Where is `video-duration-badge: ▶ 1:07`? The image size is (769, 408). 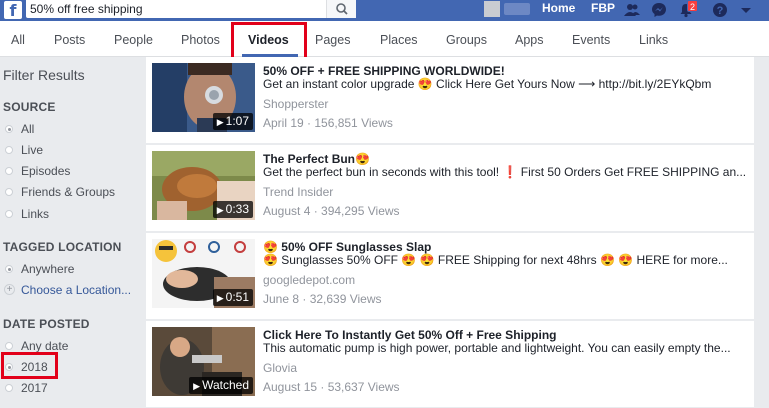
video-duration-badge: ▶ 1:07 is located at coordinates (232, 121).